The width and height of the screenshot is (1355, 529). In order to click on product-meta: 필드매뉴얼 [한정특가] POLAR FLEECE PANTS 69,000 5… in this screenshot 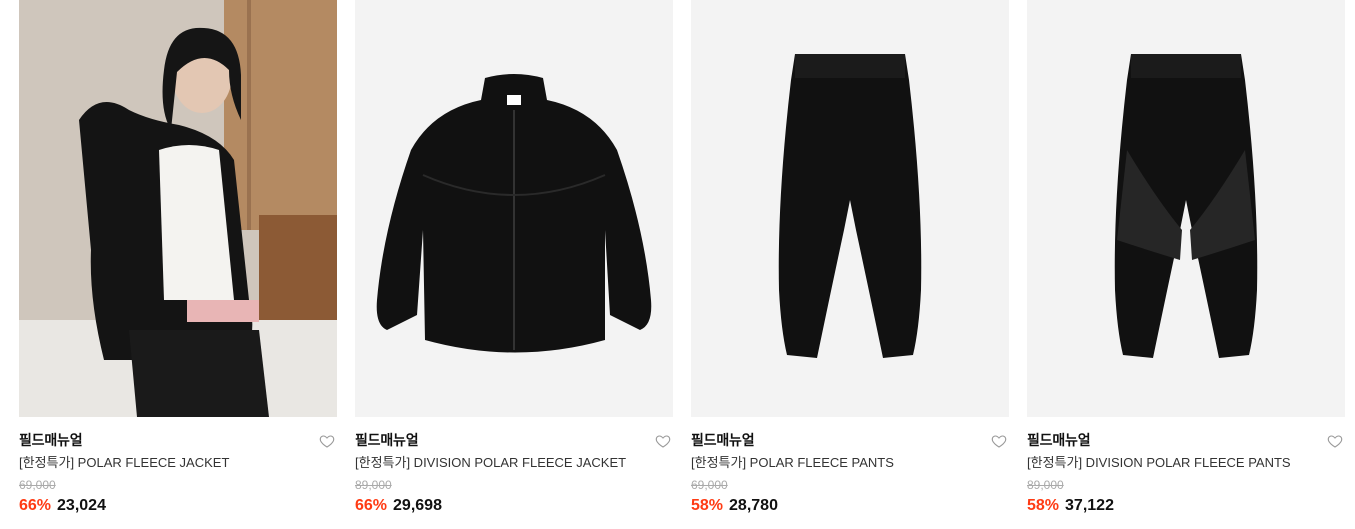, I will do `click(850, 466)`.